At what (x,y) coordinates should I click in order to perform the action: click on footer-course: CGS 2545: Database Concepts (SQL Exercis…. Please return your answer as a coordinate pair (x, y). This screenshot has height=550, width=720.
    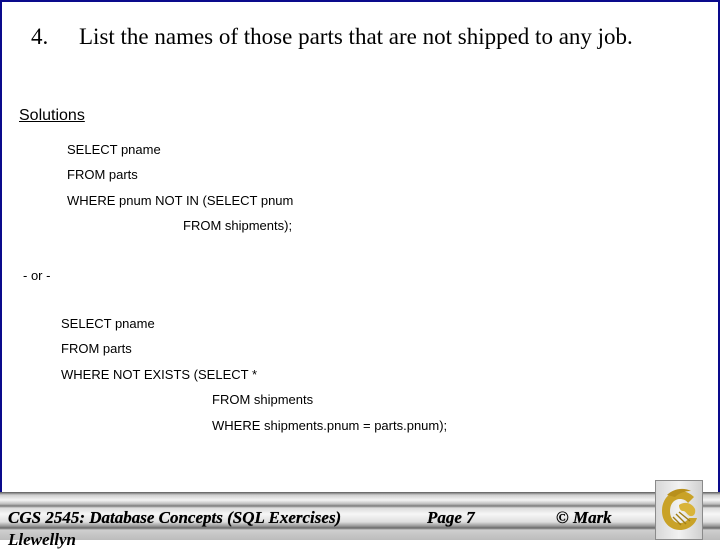
    Looking at the image, I should click on (175, 517).